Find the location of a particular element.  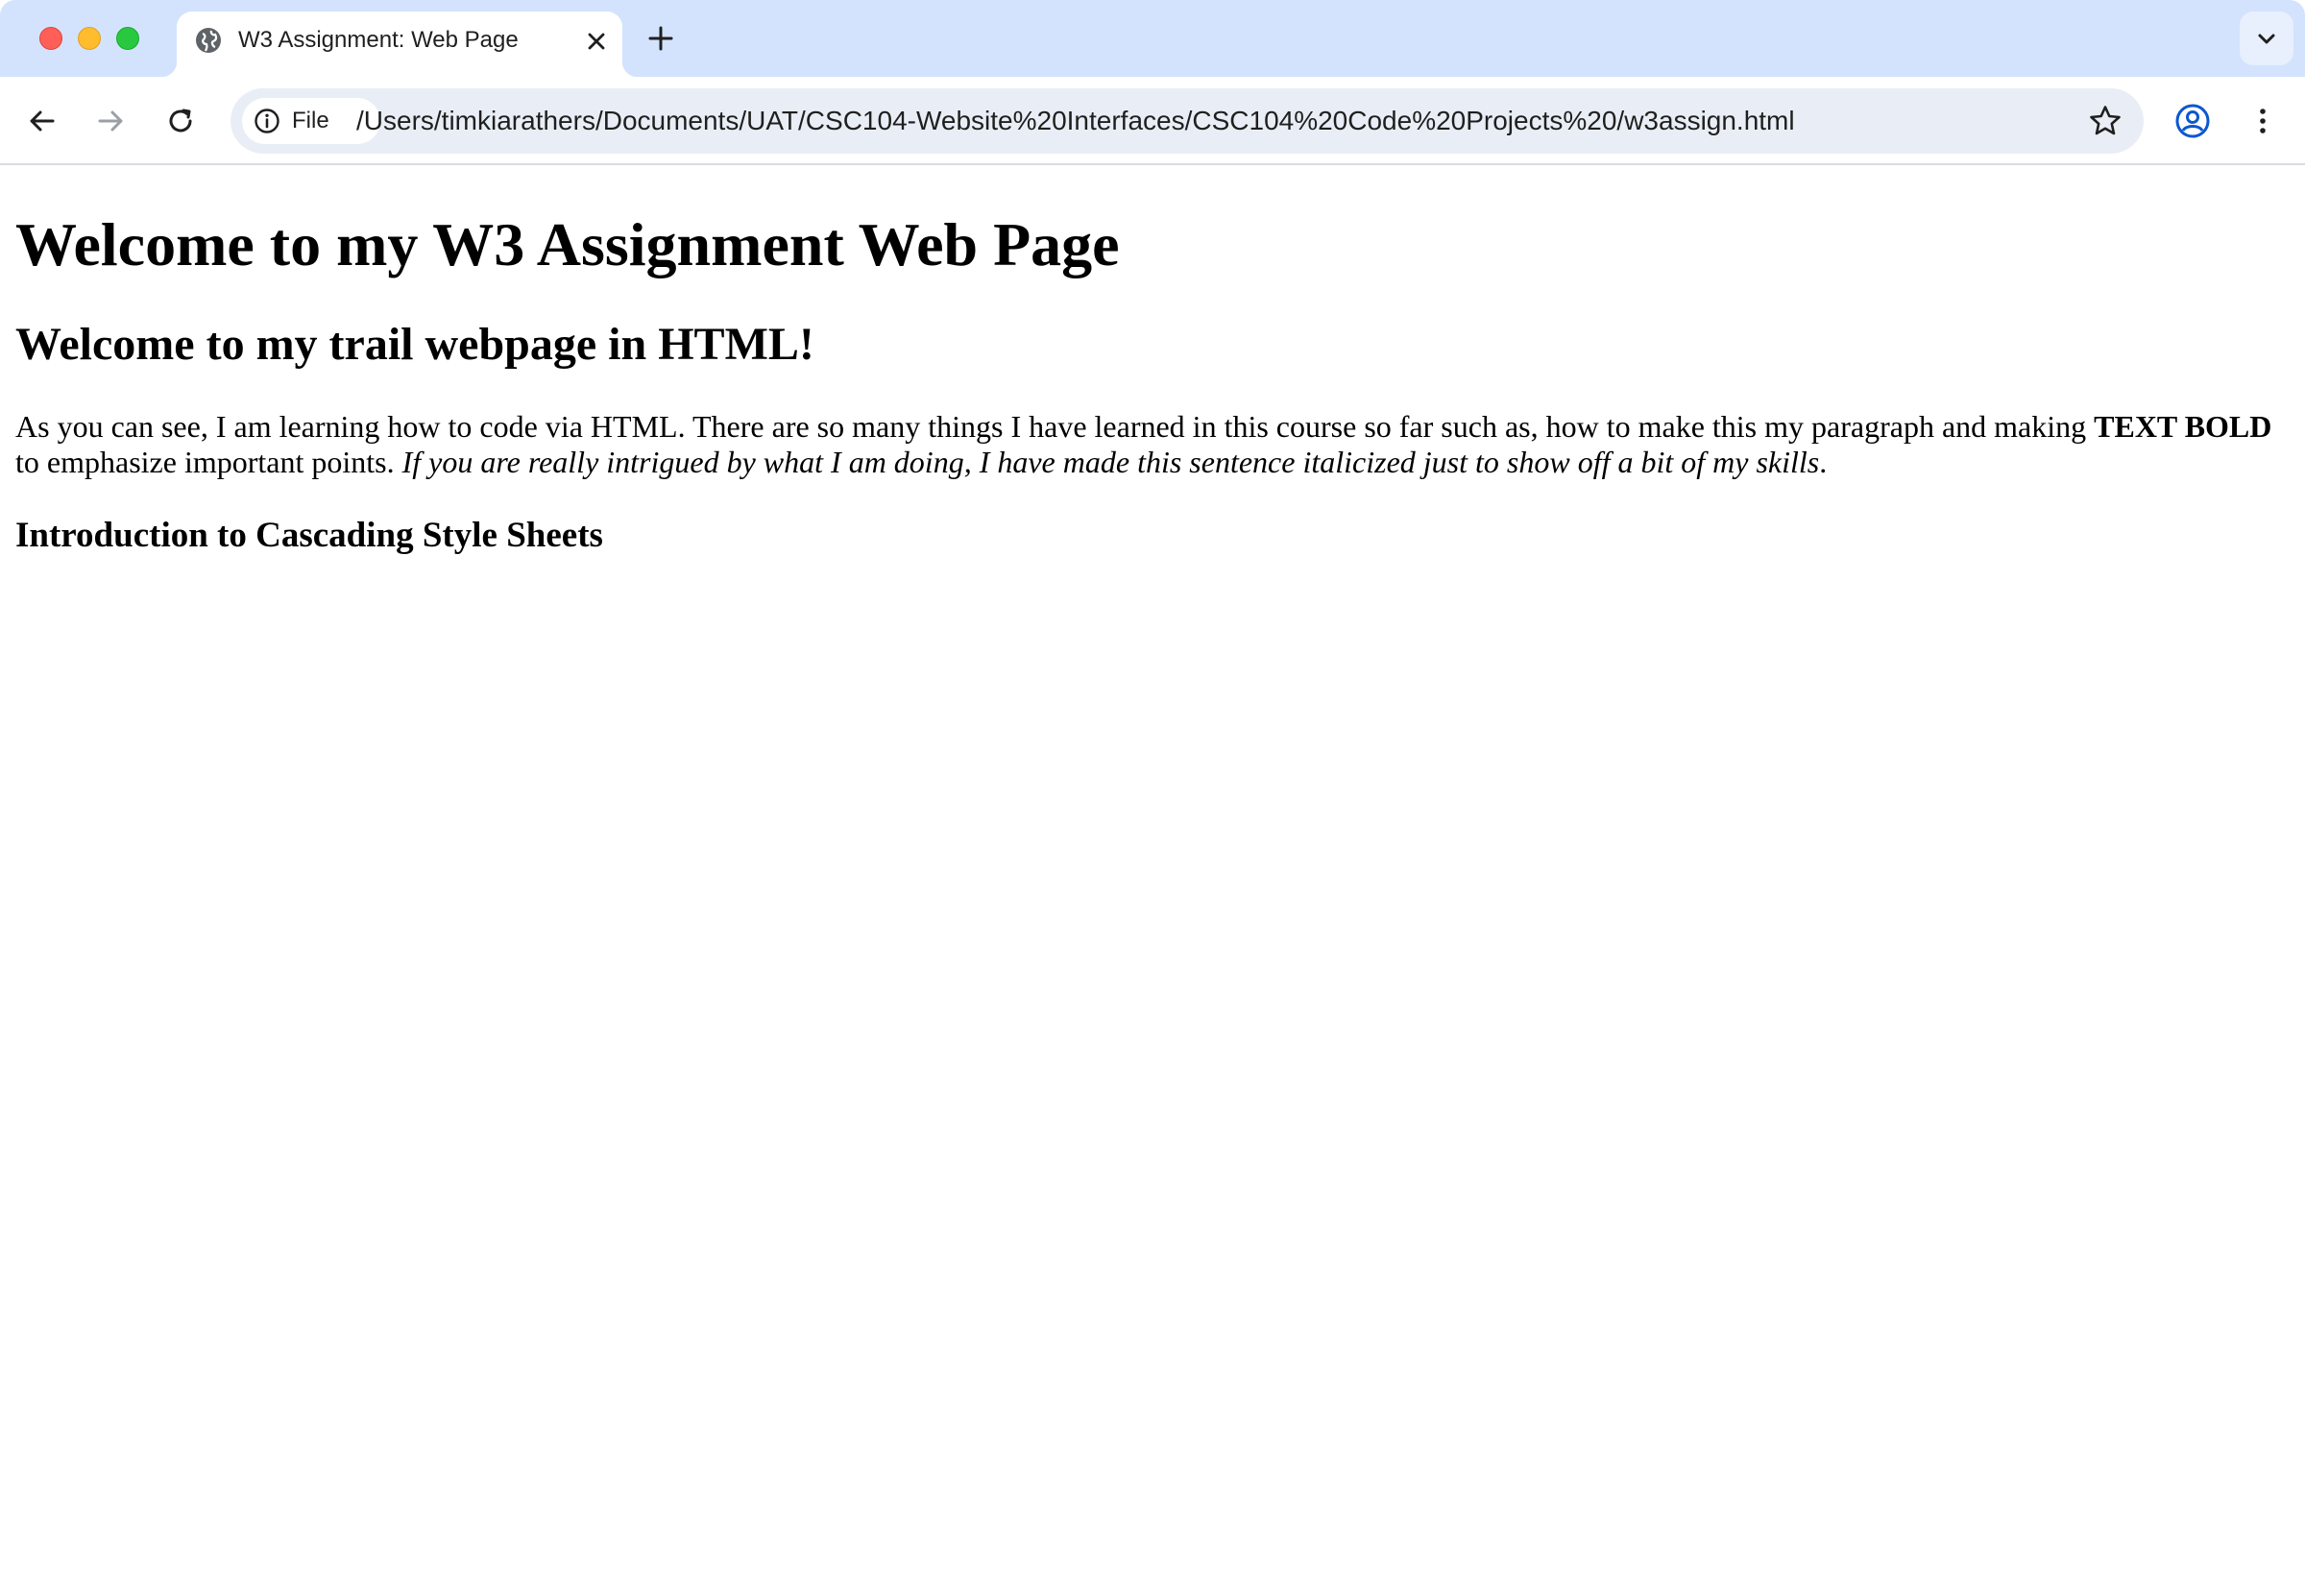

paragraph-text-end: . is located at coordinates (1823, 462).